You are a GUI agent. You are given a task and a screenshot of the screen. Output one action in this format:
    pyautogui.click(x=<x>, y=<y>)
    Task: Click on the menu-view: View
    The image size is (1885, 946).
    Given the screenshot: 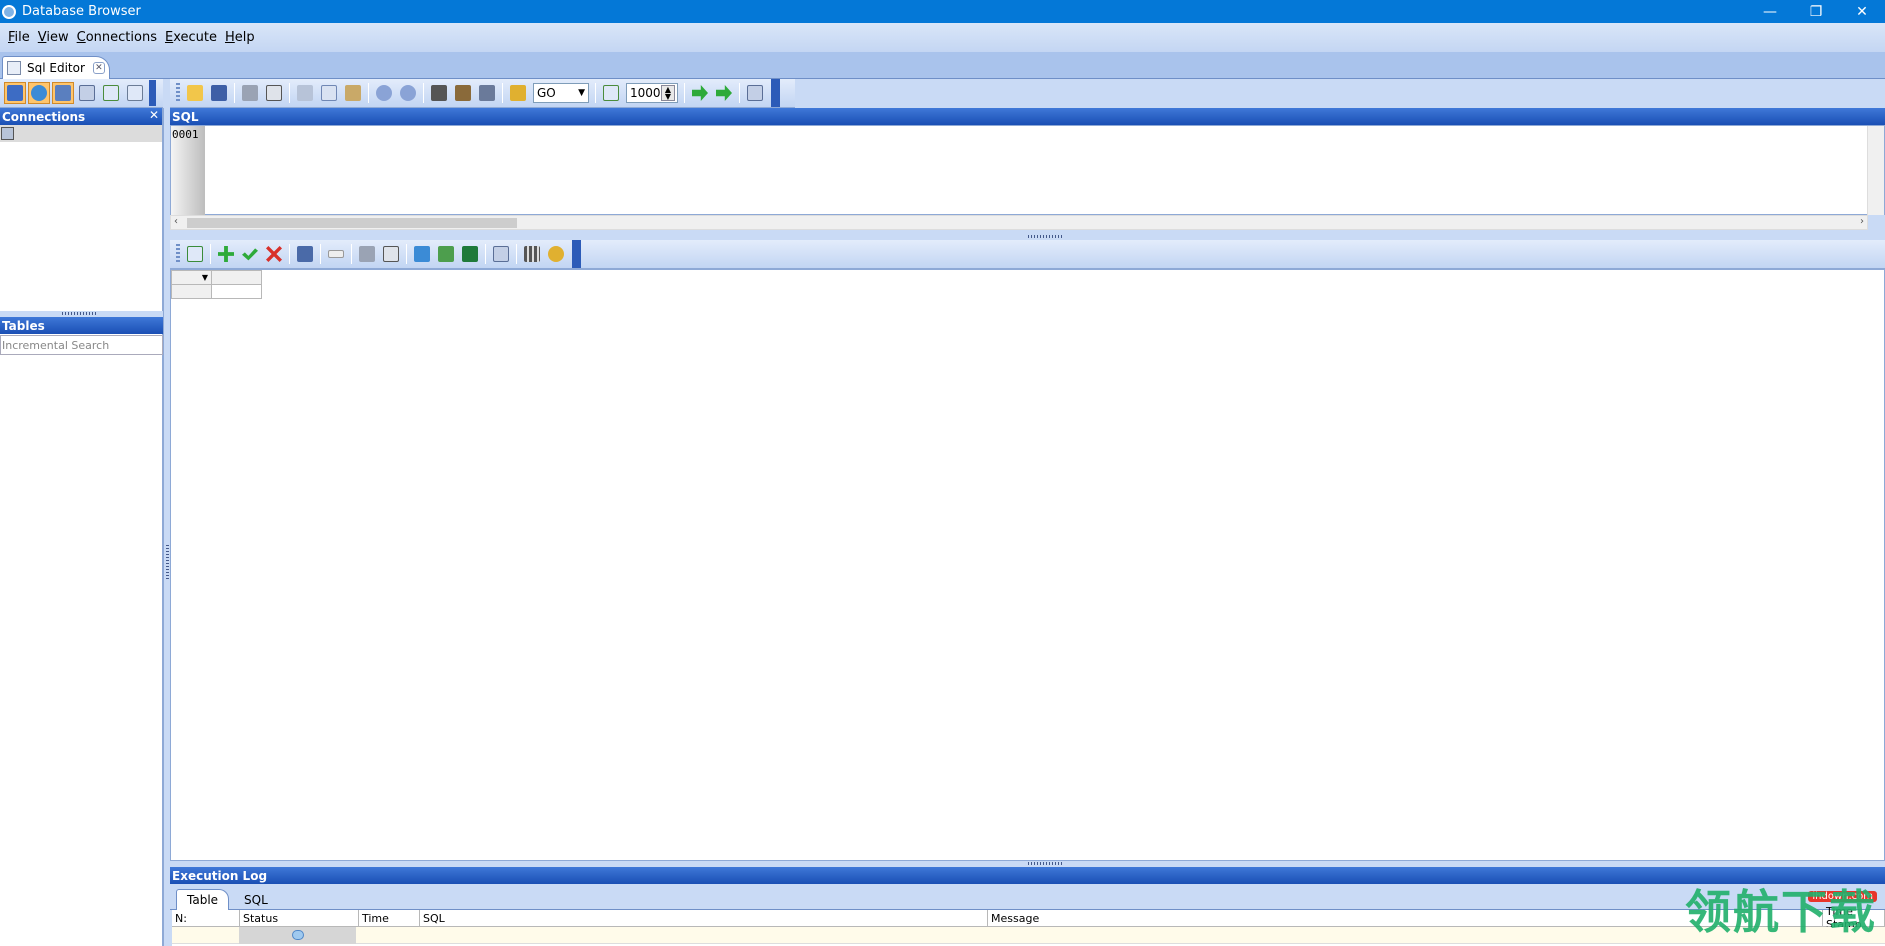 What is the action you would take?
    pyautogui.click(x=53, y=37)
    